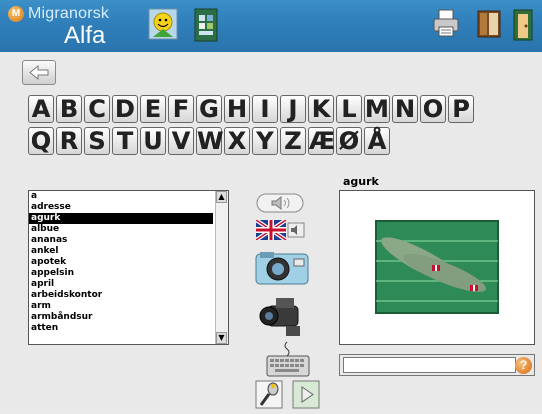 The width and height of the screenshot is (542, 414). I want to click on letter-button: O, so click(433, 109).